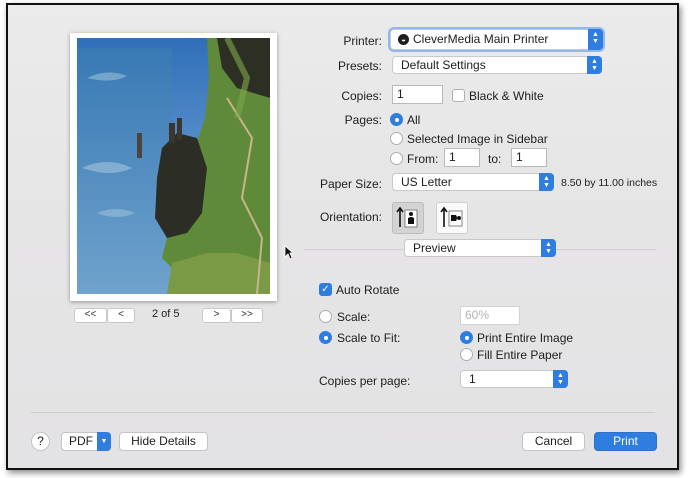 The image size is (688, 478). Describe the element at coordinates (350, 184) in the screenshot. I see `paper-size-label: Paper Size:` at that location.